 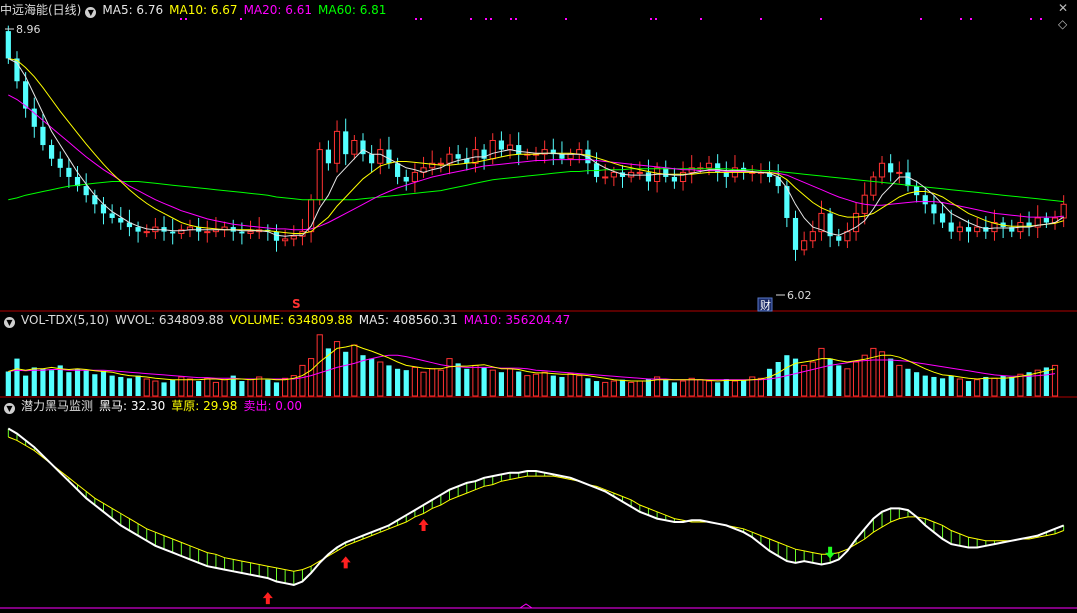 What do you see at coordinates (765, 305) in the screenshot?
I see `cai-label: 财` at bounding box center [765, 305].